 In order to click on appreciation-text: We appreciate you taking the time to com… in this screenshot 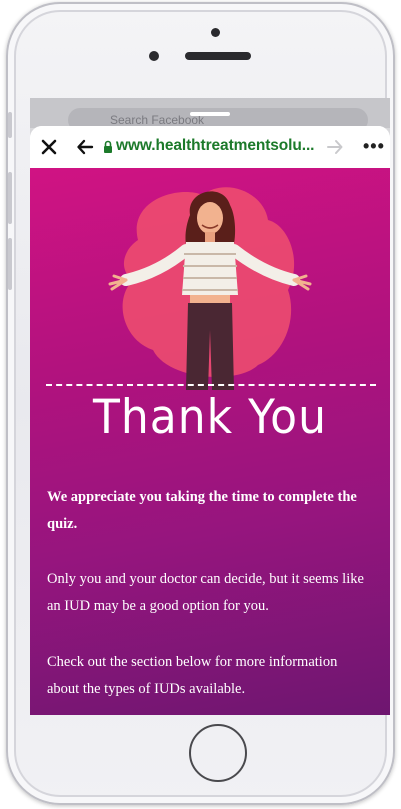, I will do `click(202, 510)`.